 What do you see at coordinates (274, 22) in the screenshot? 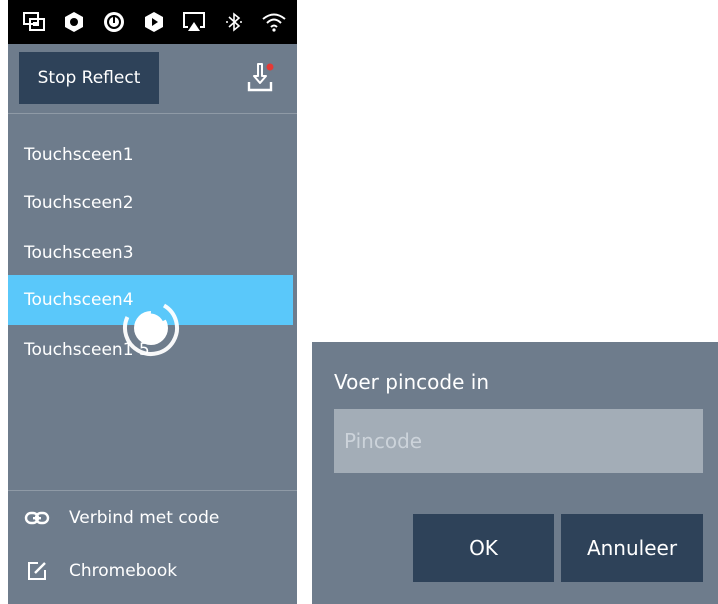
I see `wifi-icon` at bounding box center [274, 22].